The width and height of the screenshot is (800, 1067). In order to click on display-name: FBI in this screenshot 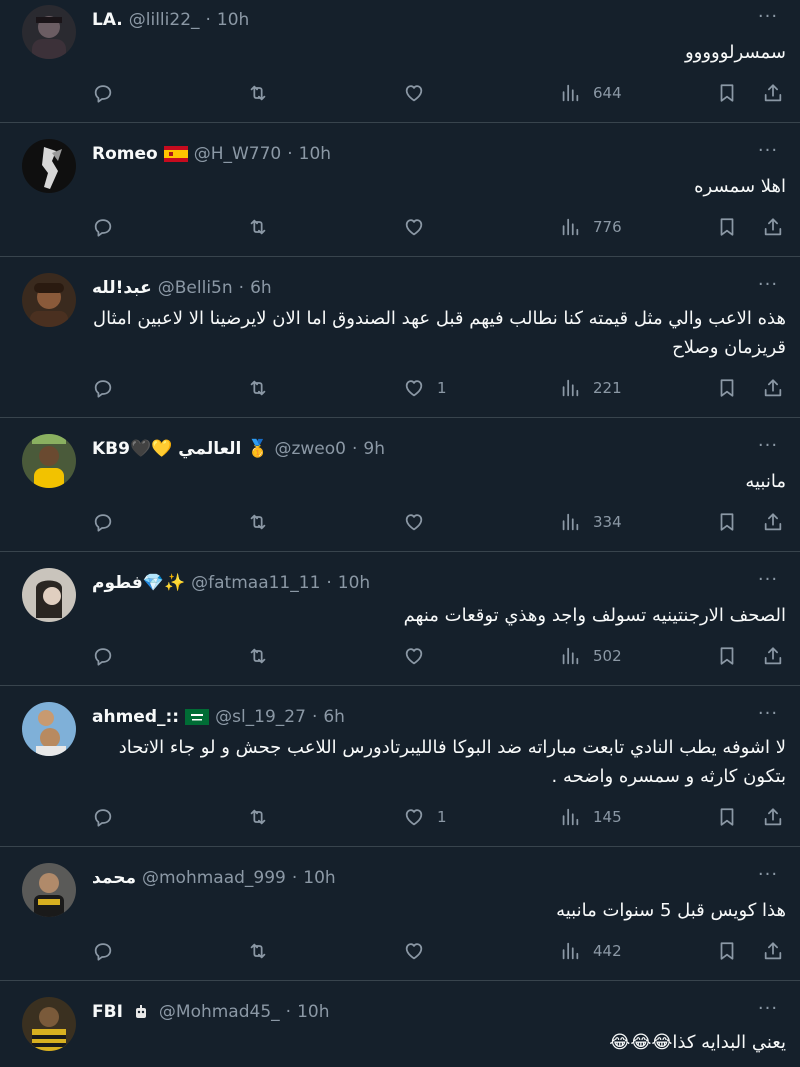, I will do `click(107, 1012)`.